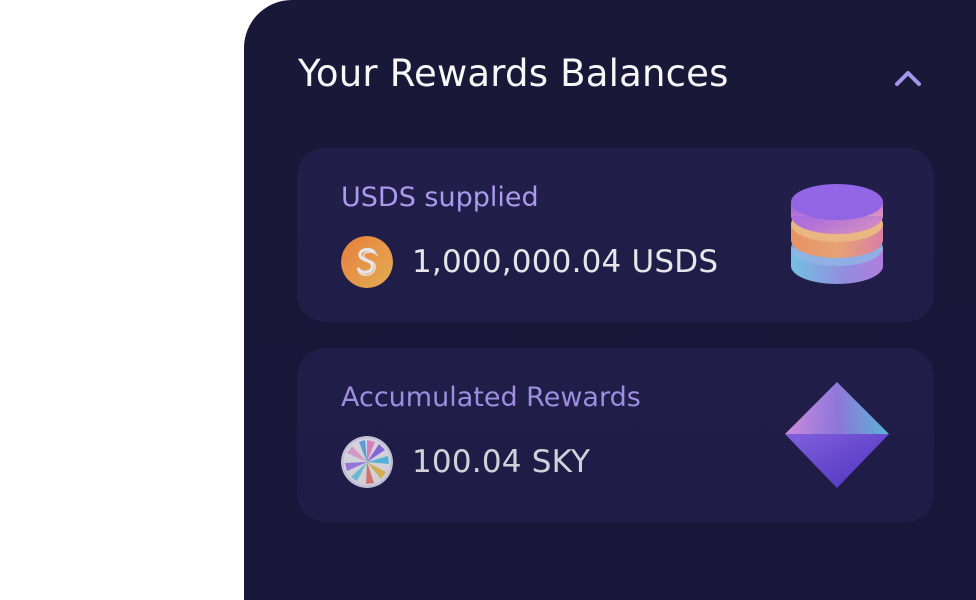  I want to click on stacked-coins-icon, so click(837, 234).